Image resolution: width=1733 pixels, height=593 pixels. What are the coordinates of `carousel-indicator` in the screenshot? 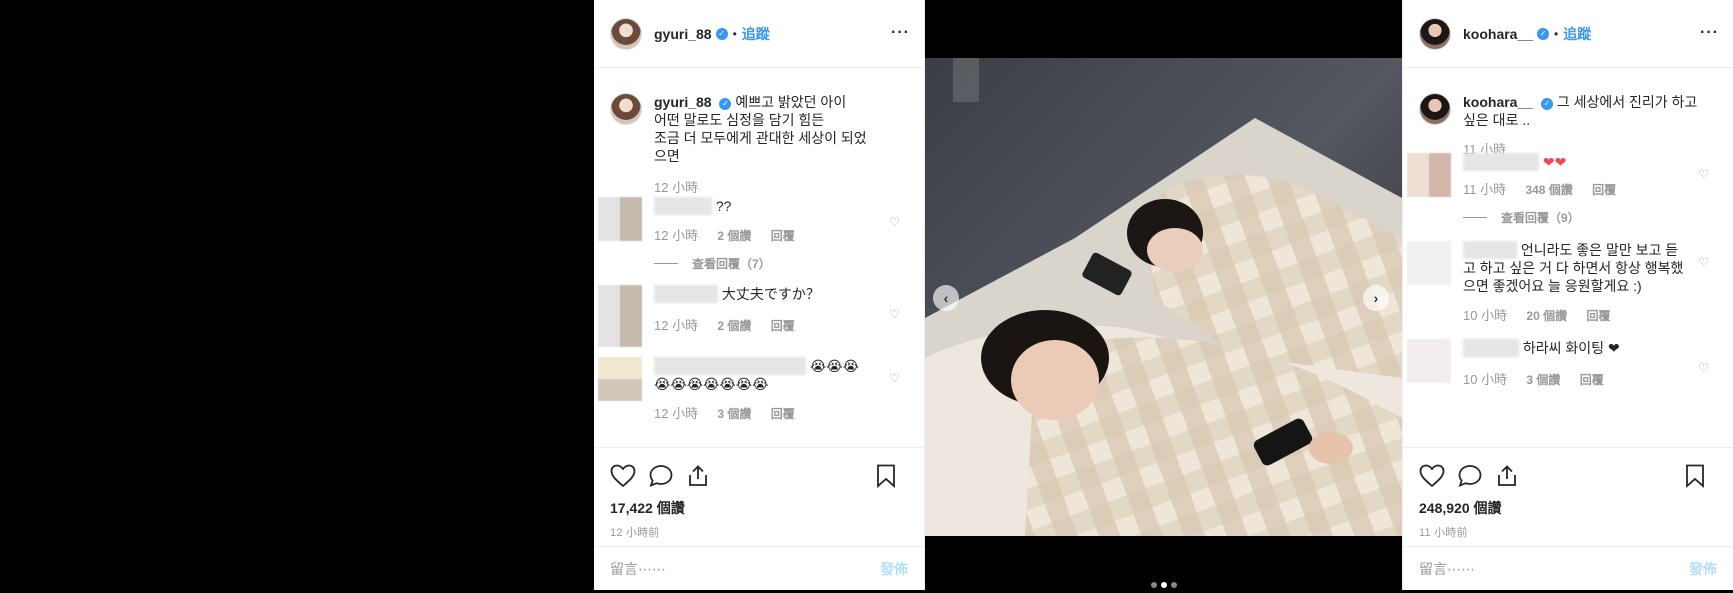 It's located at (1164, 584).